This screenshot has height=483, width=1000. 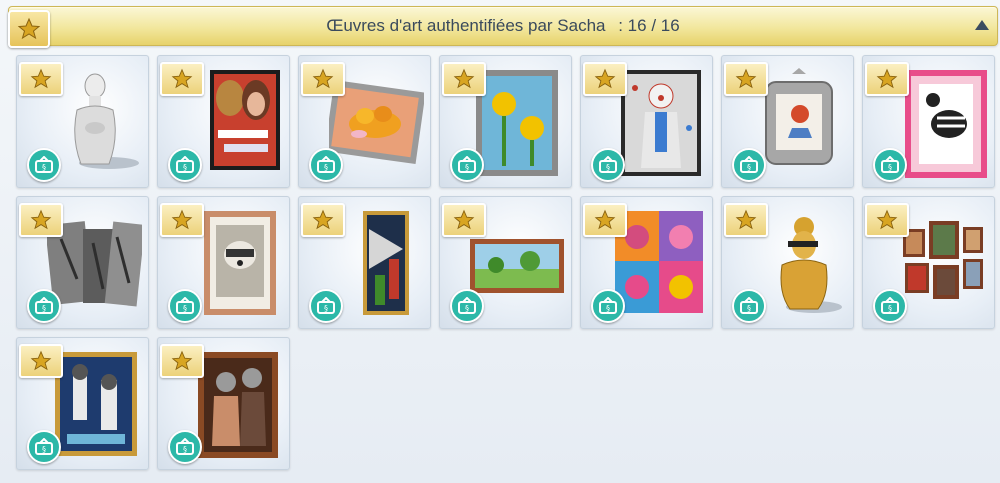 What do you see at coordinates (505, 121) in the screenshot?
I see `item-tile-sunflowers-painting: §` at bounding box center [505, 121].